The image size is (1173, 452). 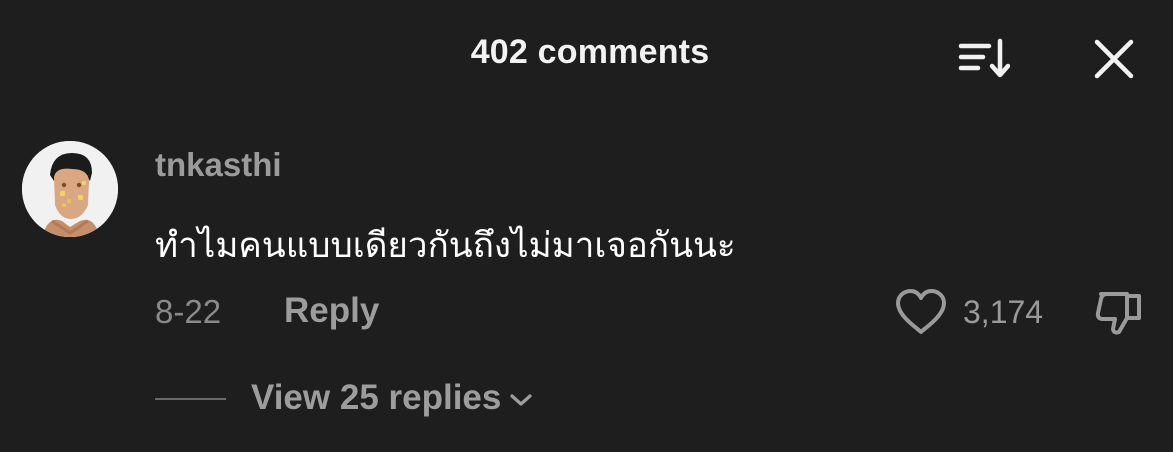 What do you see at coordinates (218, 165) in the screenshot?
I see `comment-username: tnkasthi` at bounding box center [218, 165].